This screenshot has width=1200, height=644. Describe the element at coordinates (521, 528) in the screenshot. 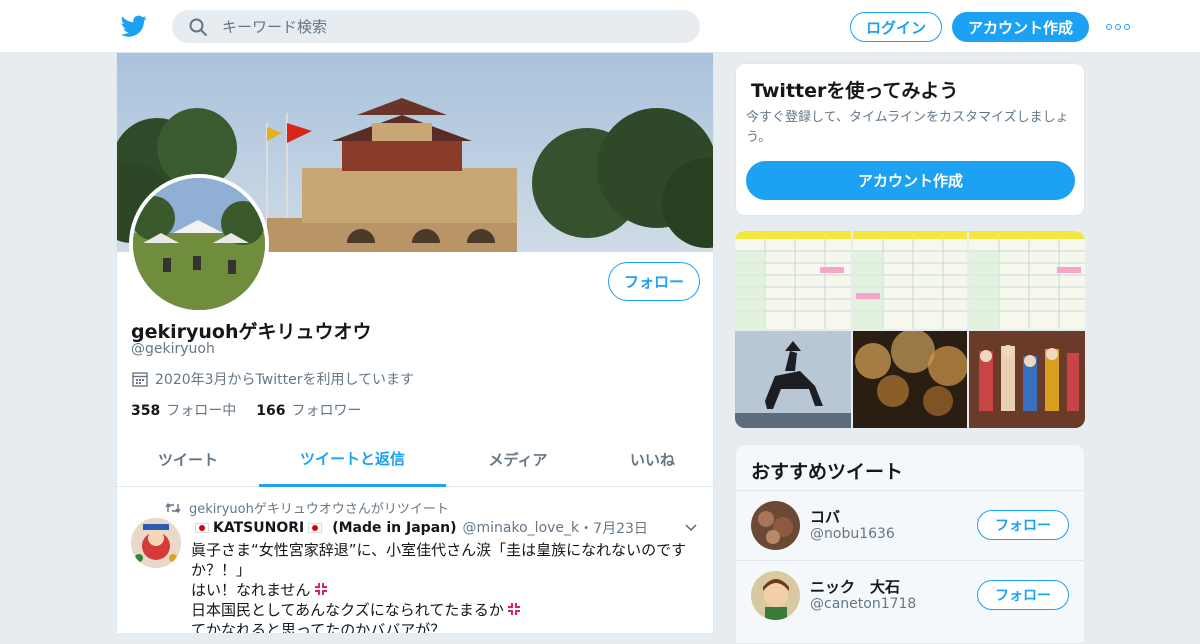

I see `tweet-author-handle: @minako_love_k` at that location.